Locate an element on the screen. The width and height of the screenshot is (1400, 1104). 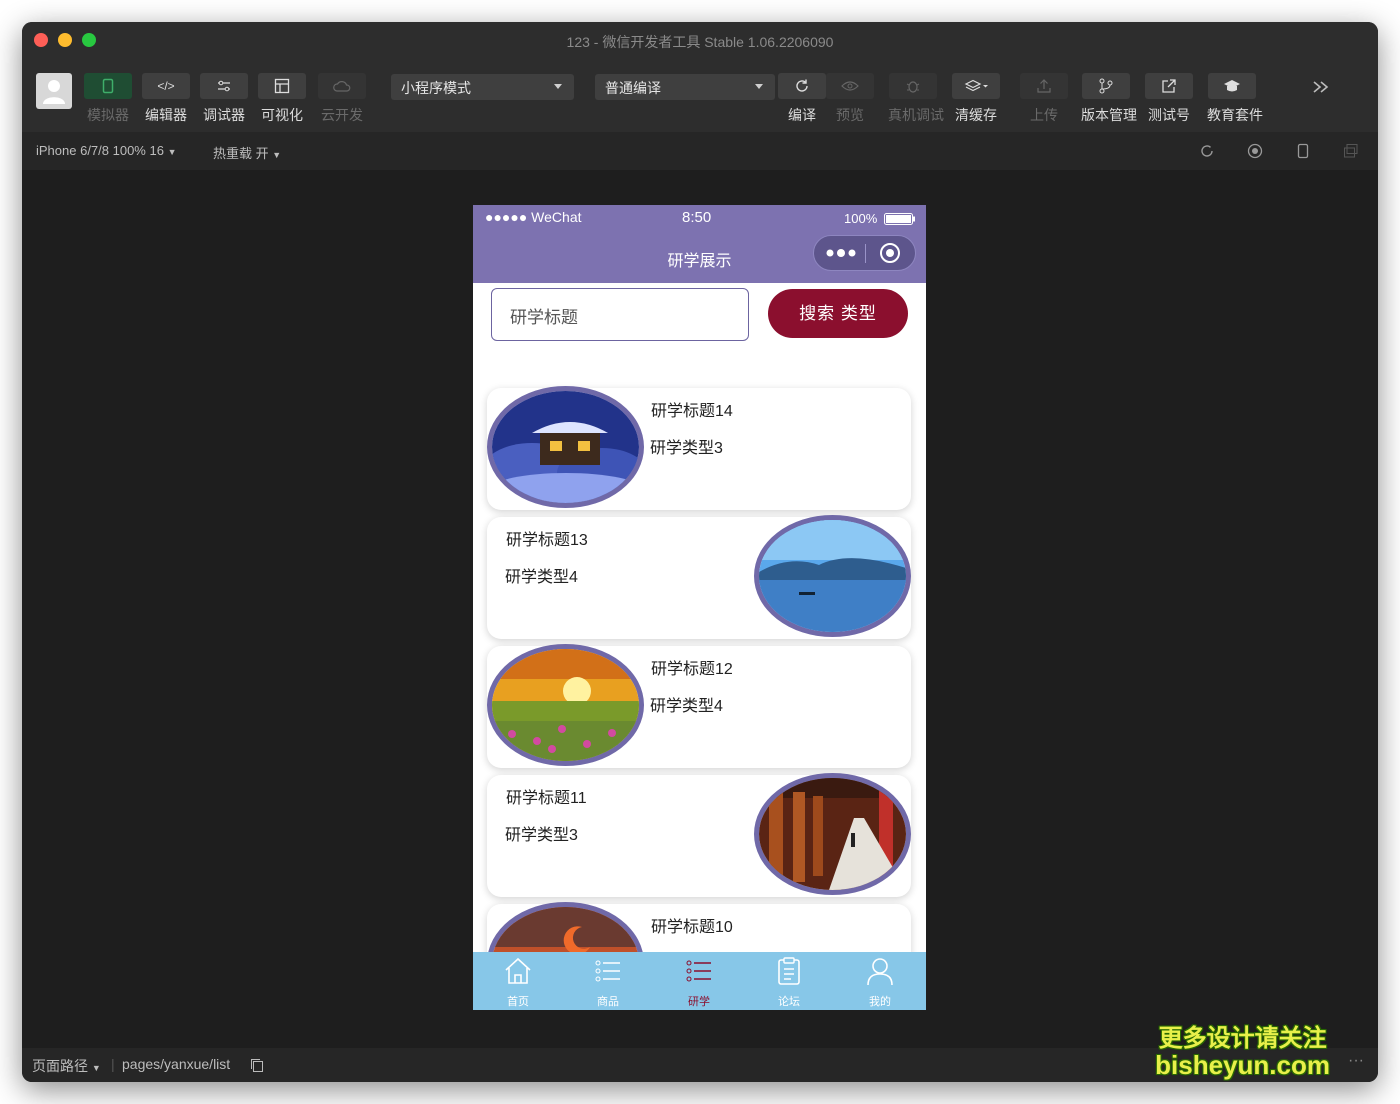
tab-study: 研学 is located at coordinates (699, 982).